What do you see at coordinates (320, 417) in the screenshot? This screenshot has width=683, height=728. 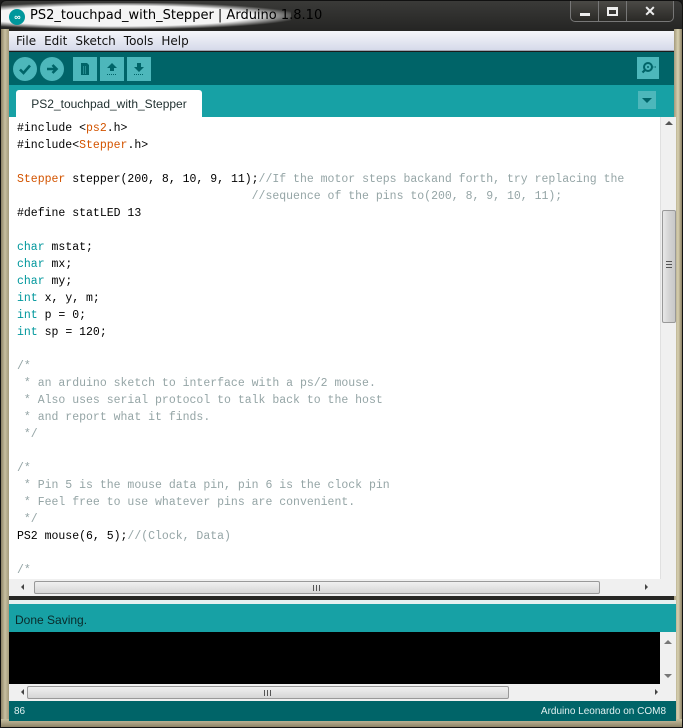 I see `code-line: * and report what it finds.` at bounding box center [320, 417].